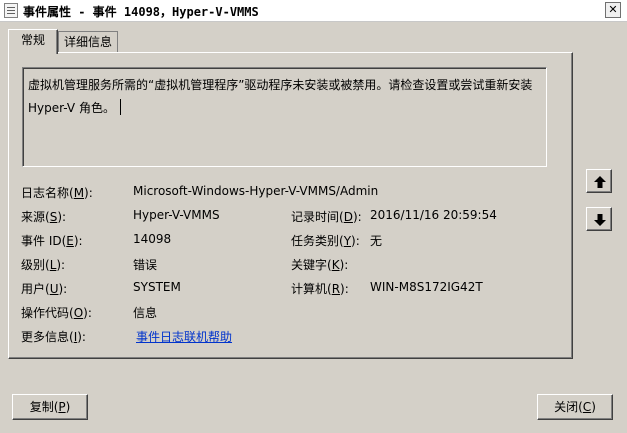 This screenshot has width=627, height=433. Describe the element at coordinates (313, 11) in the screenshot. I see `title-bar: 事件属性 - 事件 14098，Hyper-V-VMMS ✕` at that location.